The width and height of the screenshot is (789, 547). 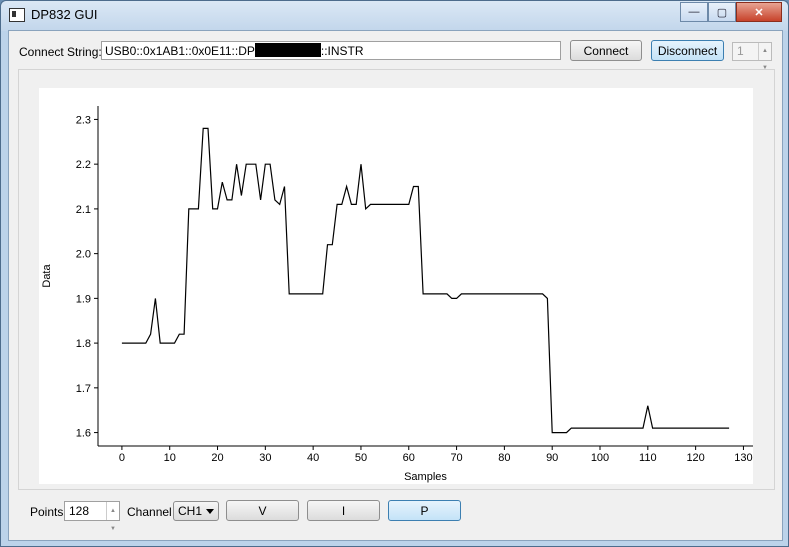 I want to click on channel-value: CH1, so click(x=190, y=511).